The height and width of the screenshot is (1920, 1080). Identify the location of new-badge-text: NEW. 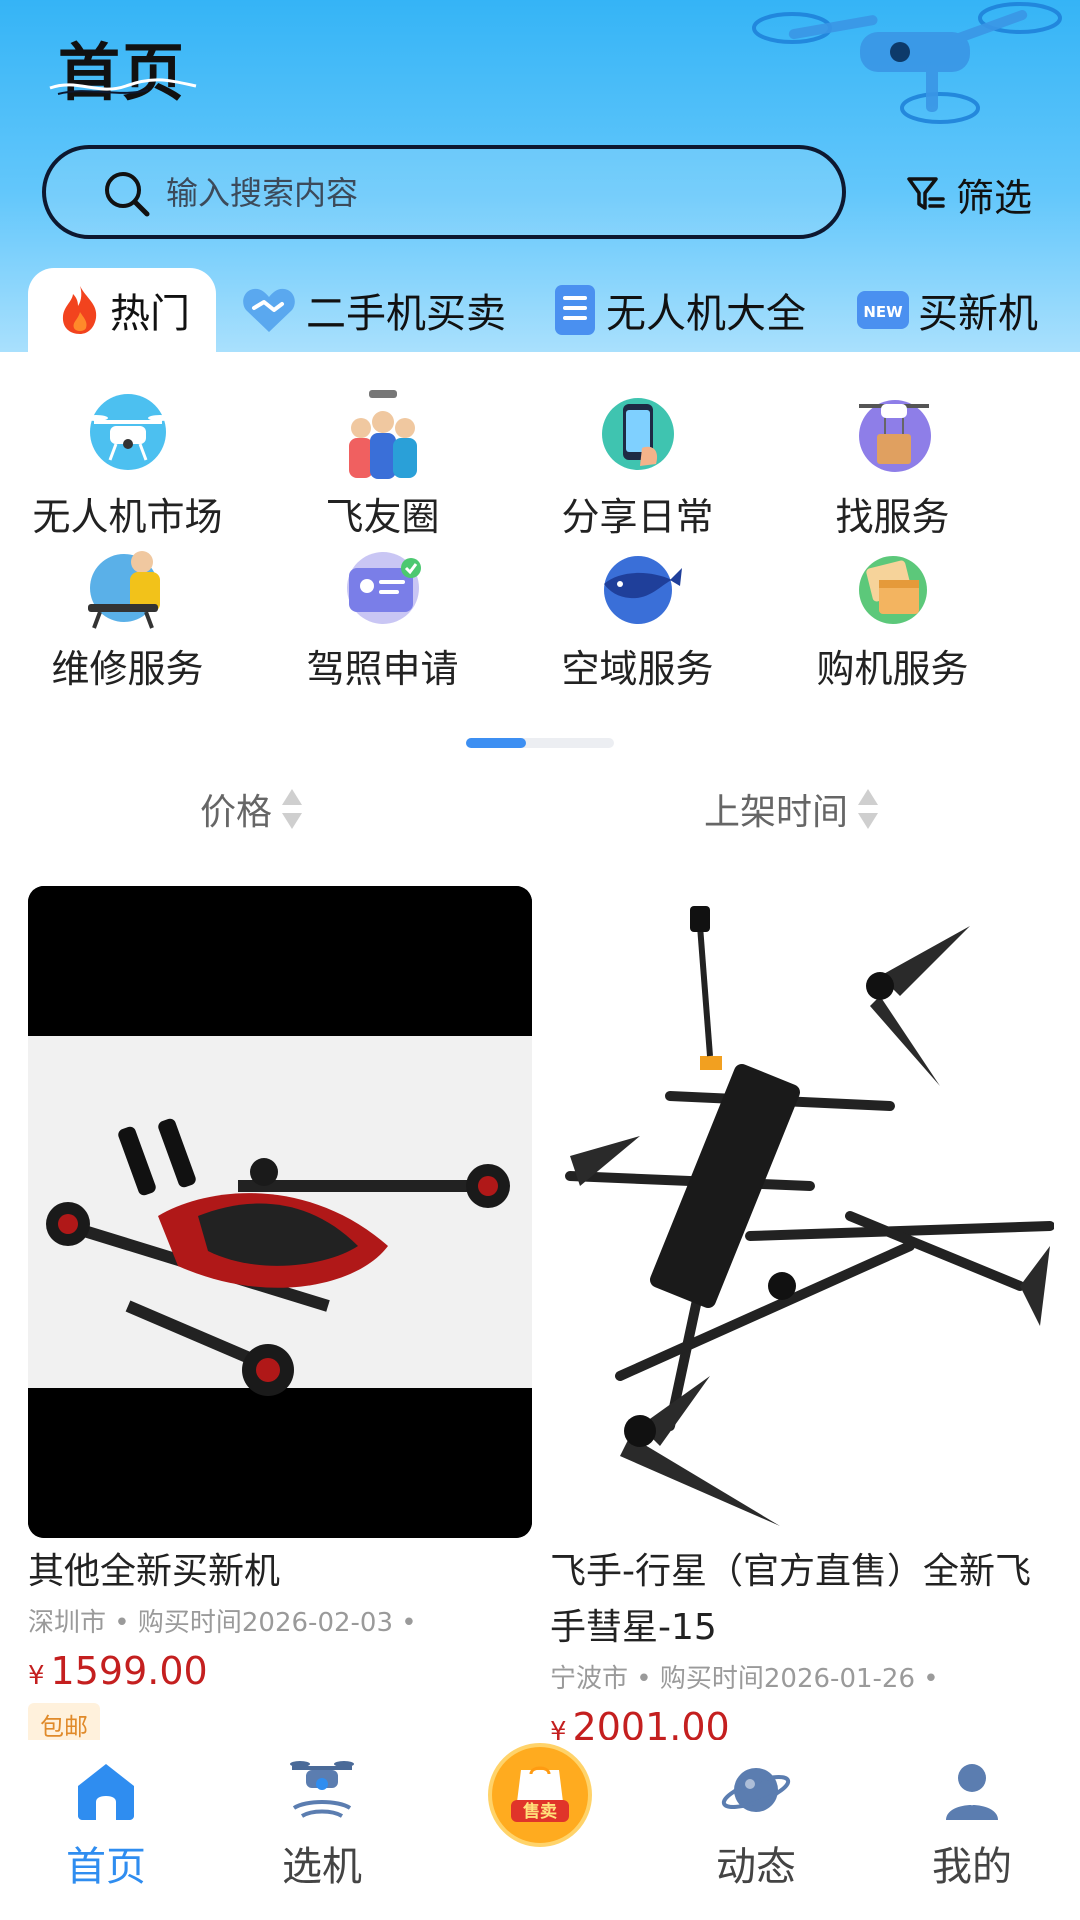
(883, 312).